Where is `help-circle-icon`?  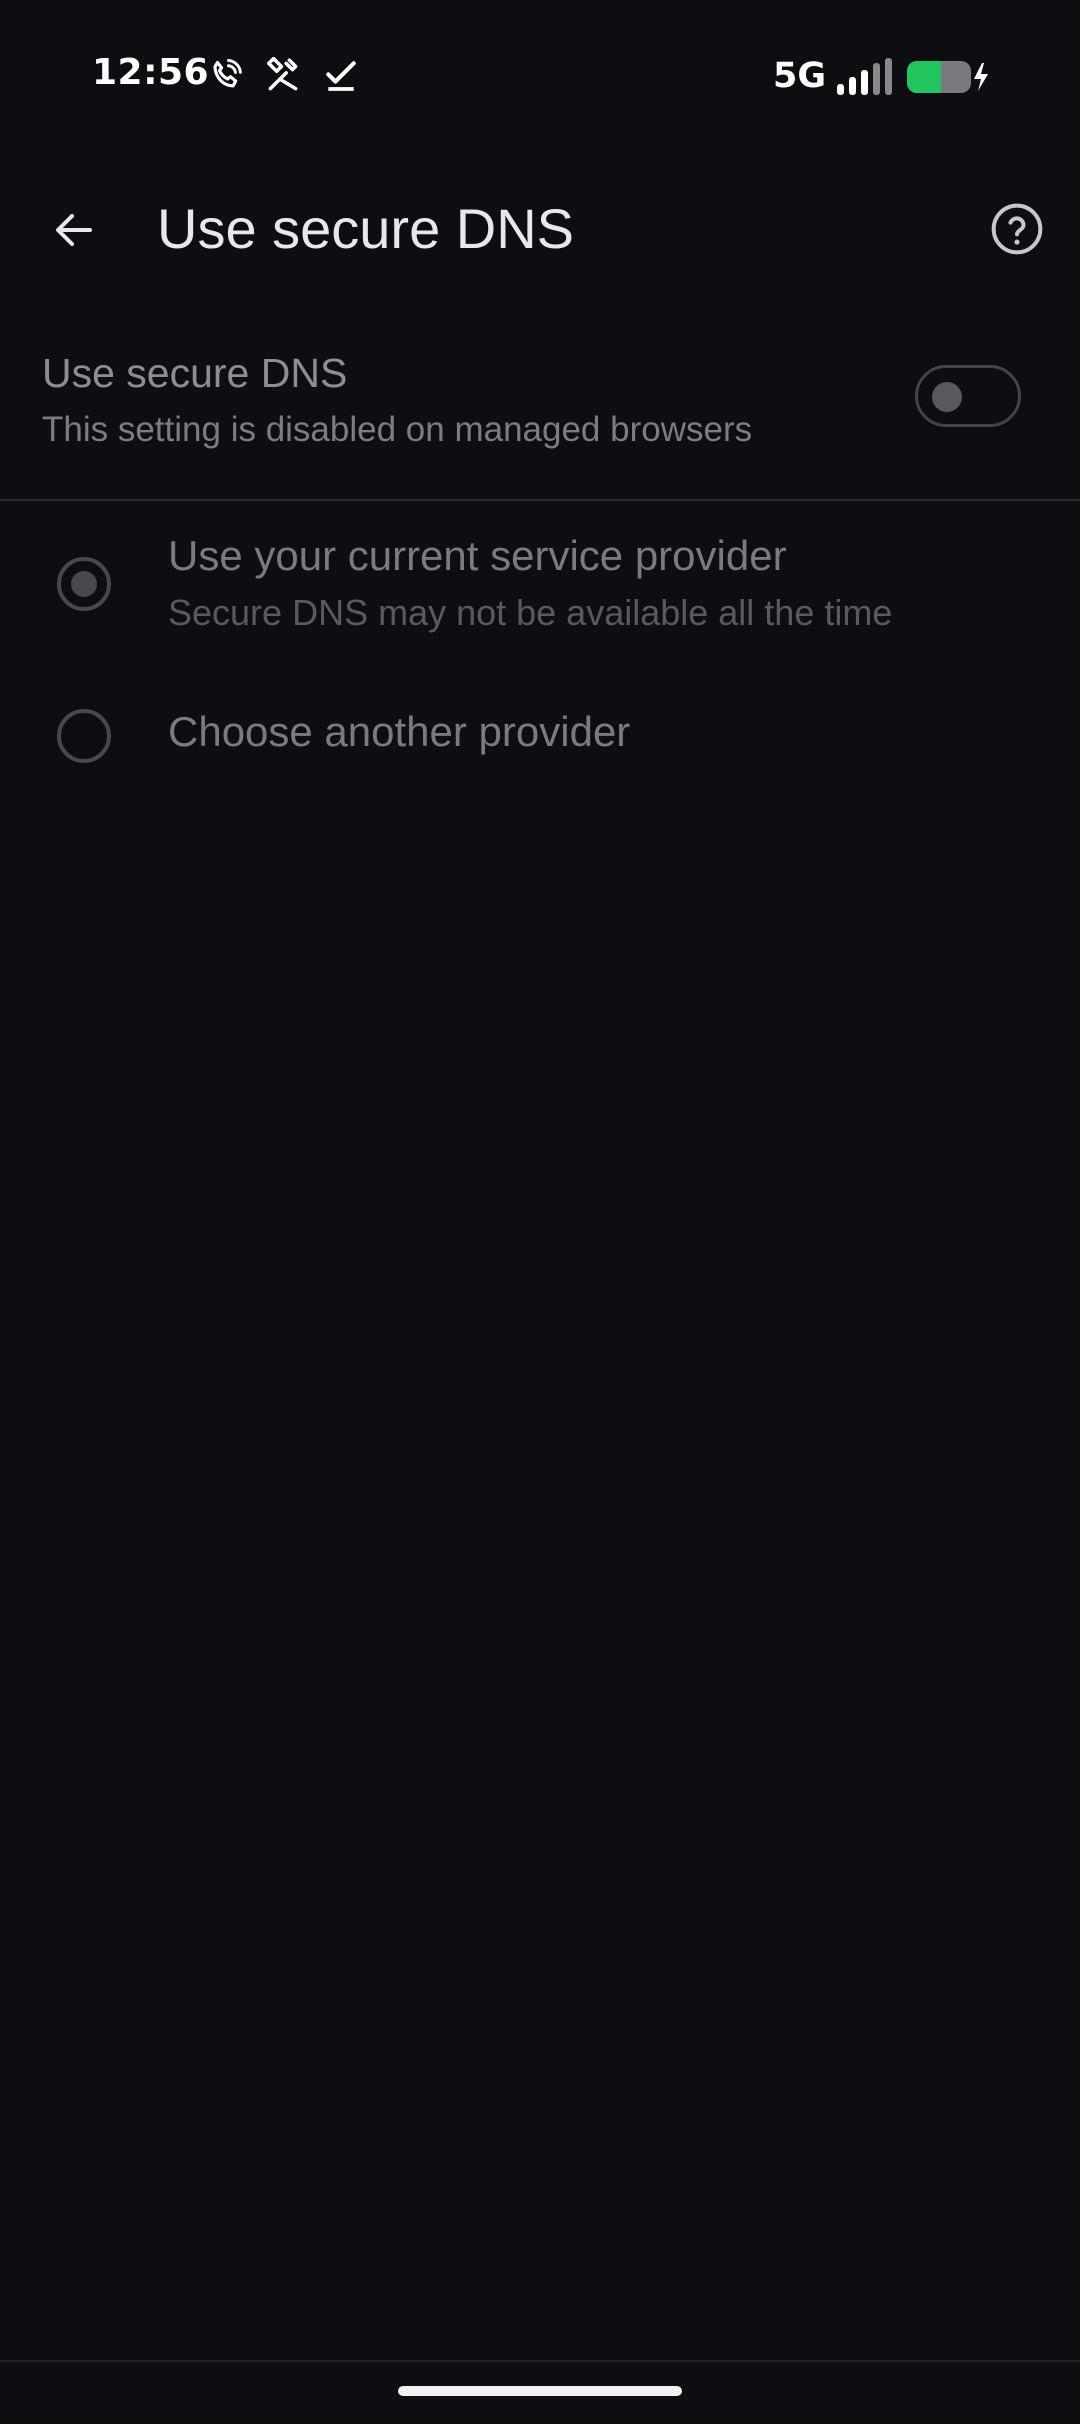 help-circle-icon is located at coordinates (1017, 229).